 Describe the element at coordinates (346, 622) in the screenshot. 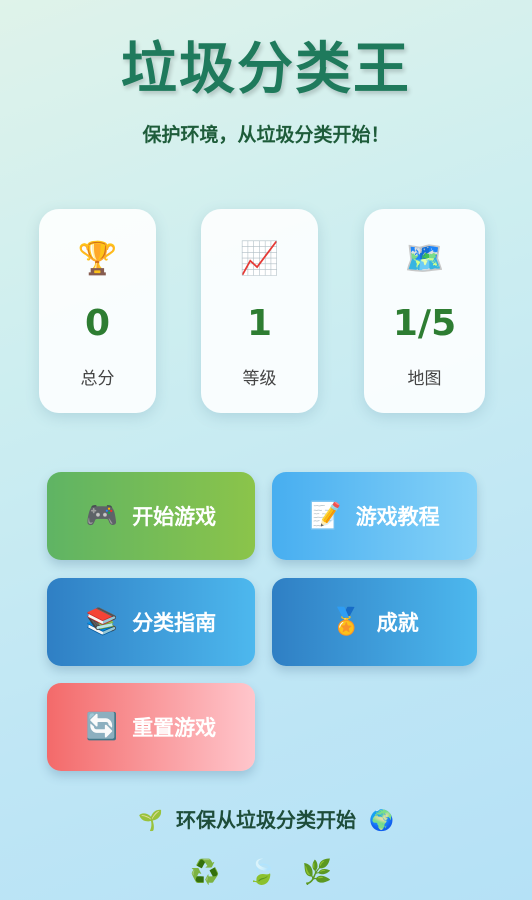

I see `medal-icon: 🏅` at that location.